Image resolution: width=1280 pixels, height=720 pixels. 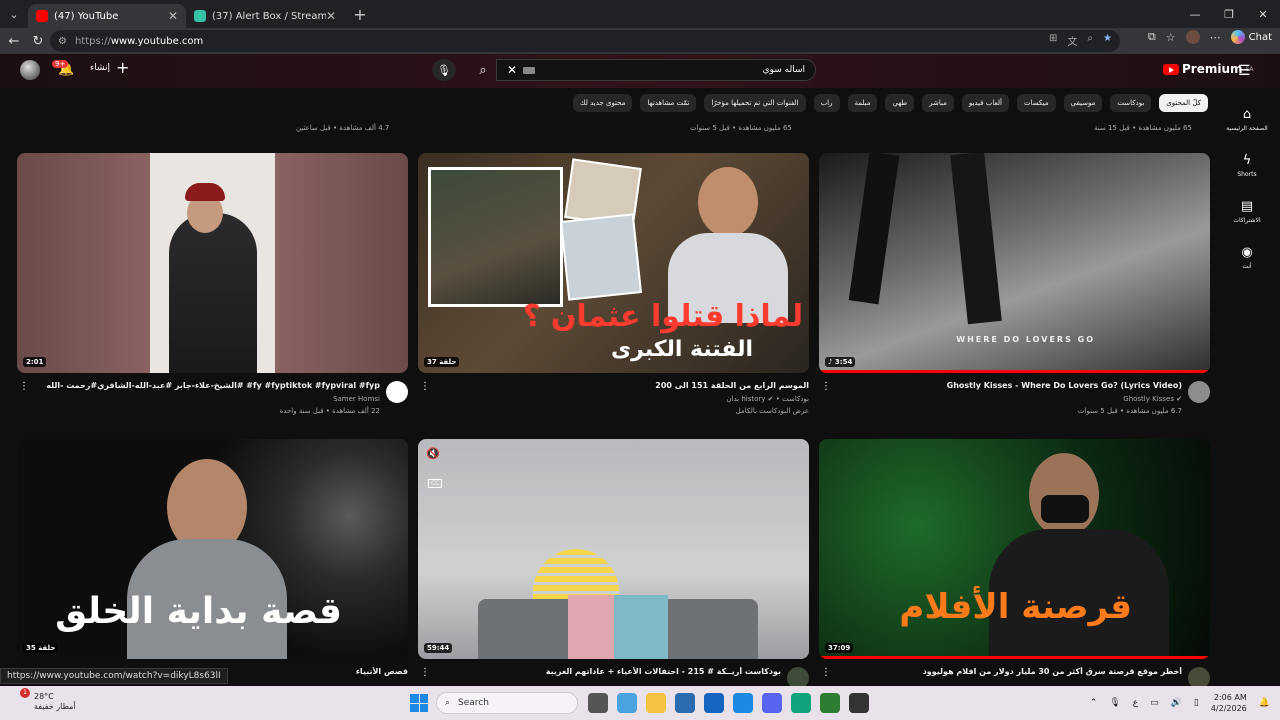 What do you see at coordinates (38, 41) in the screenshot?
I see `reload-icon: ↻` at bounding box center [38, 41].